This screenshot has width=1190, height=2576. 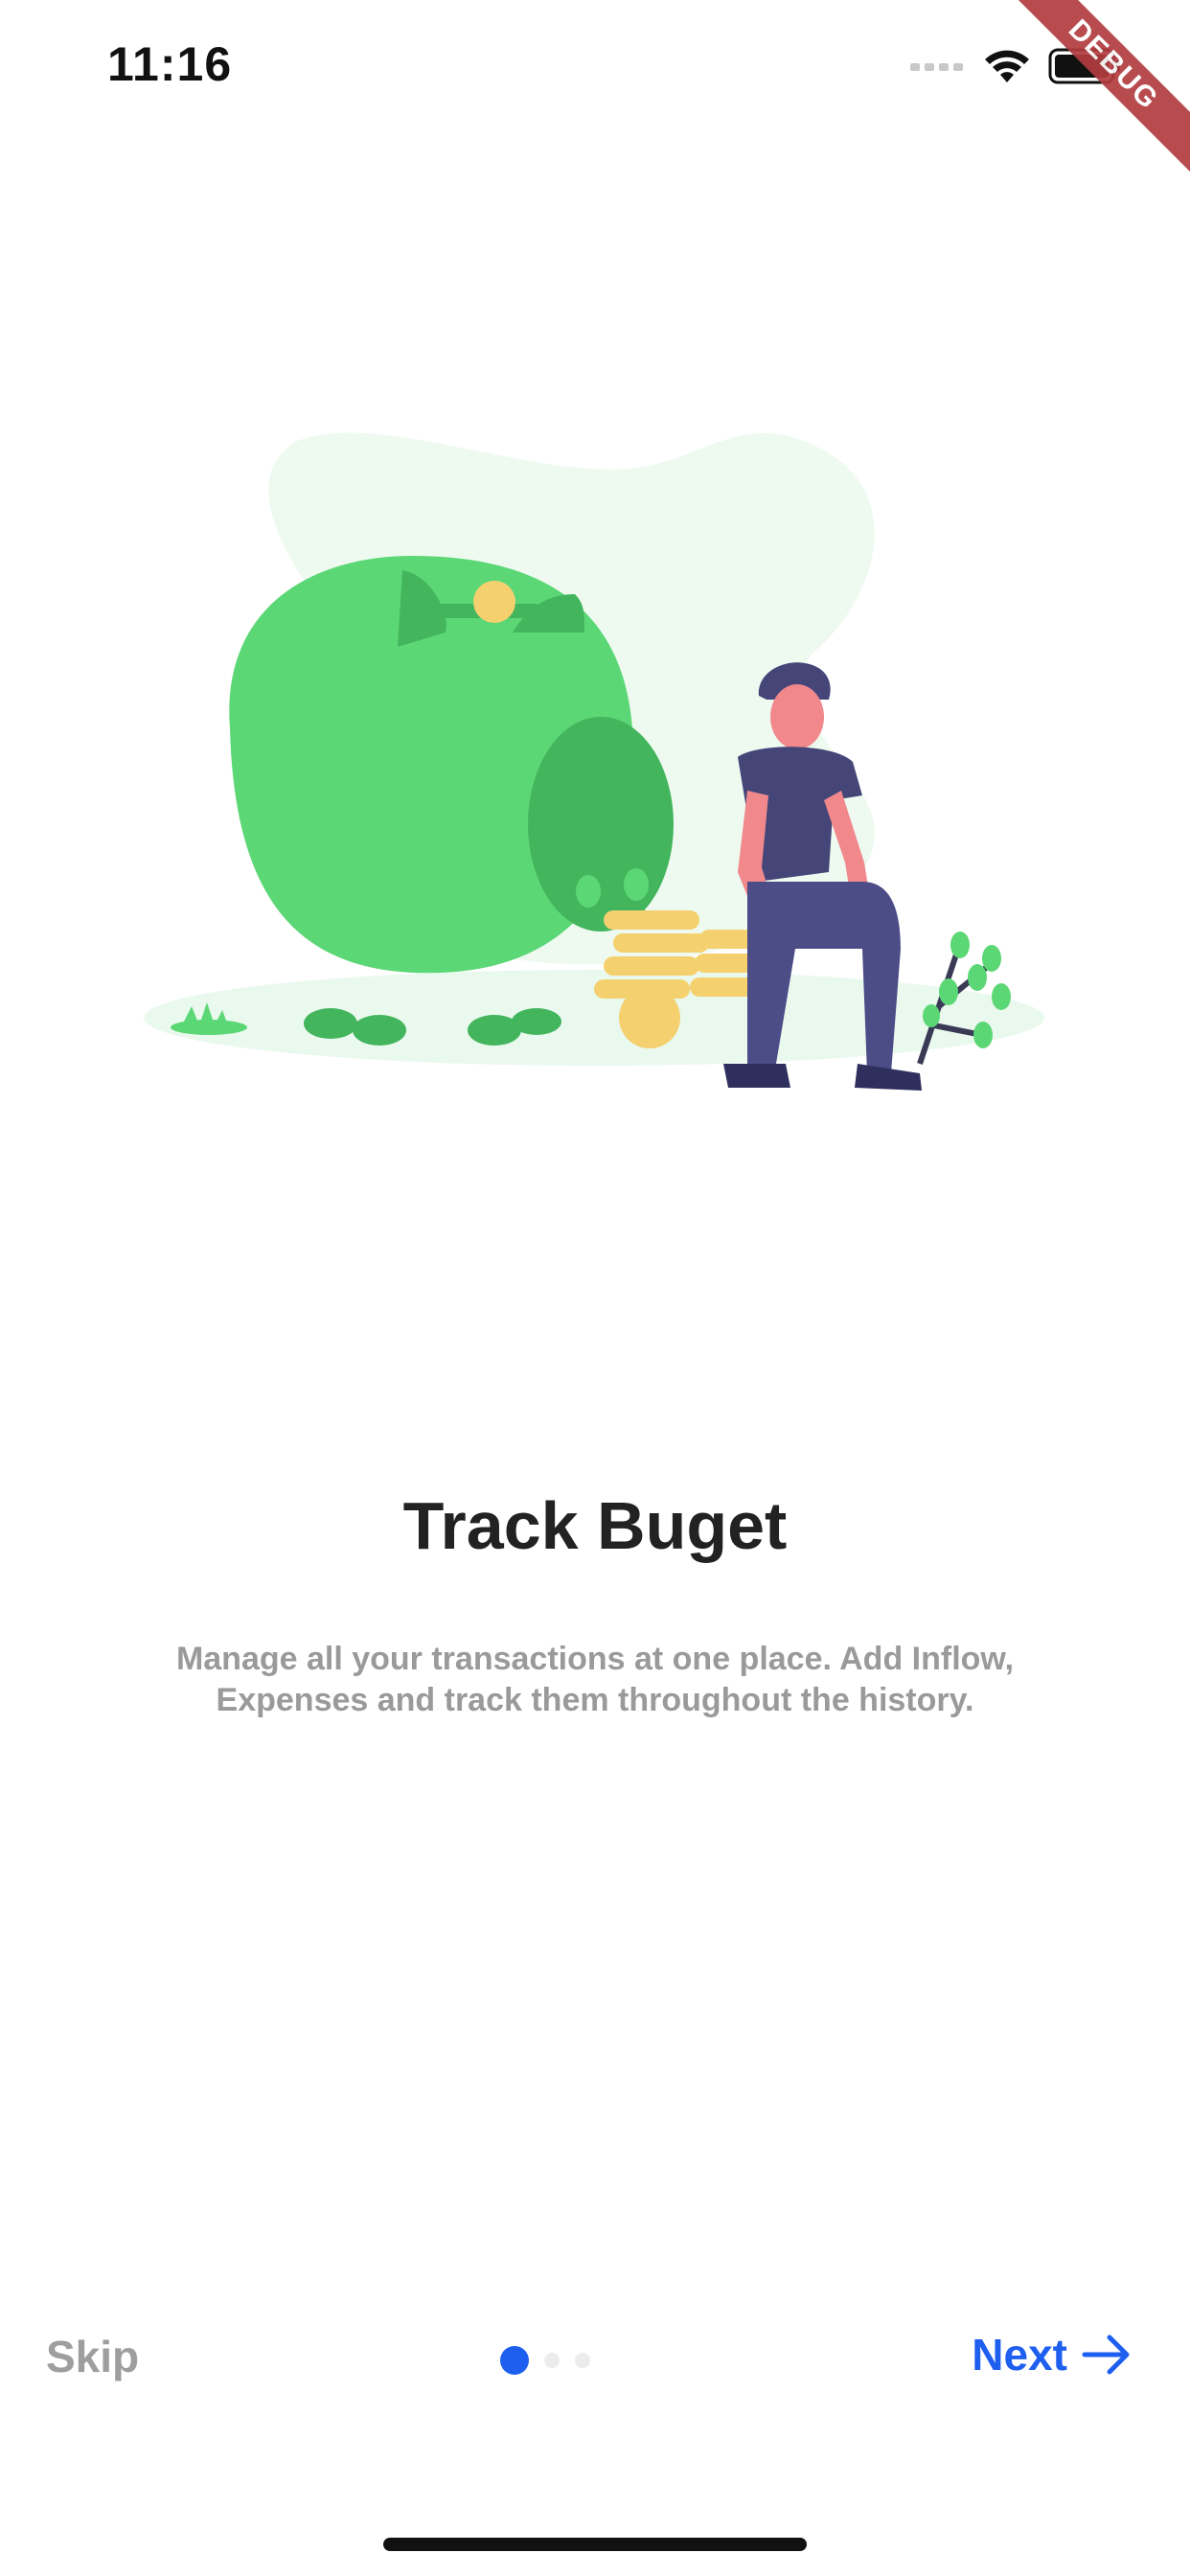 I want to click on next-button: Next, so click(x=1052, y=2354).